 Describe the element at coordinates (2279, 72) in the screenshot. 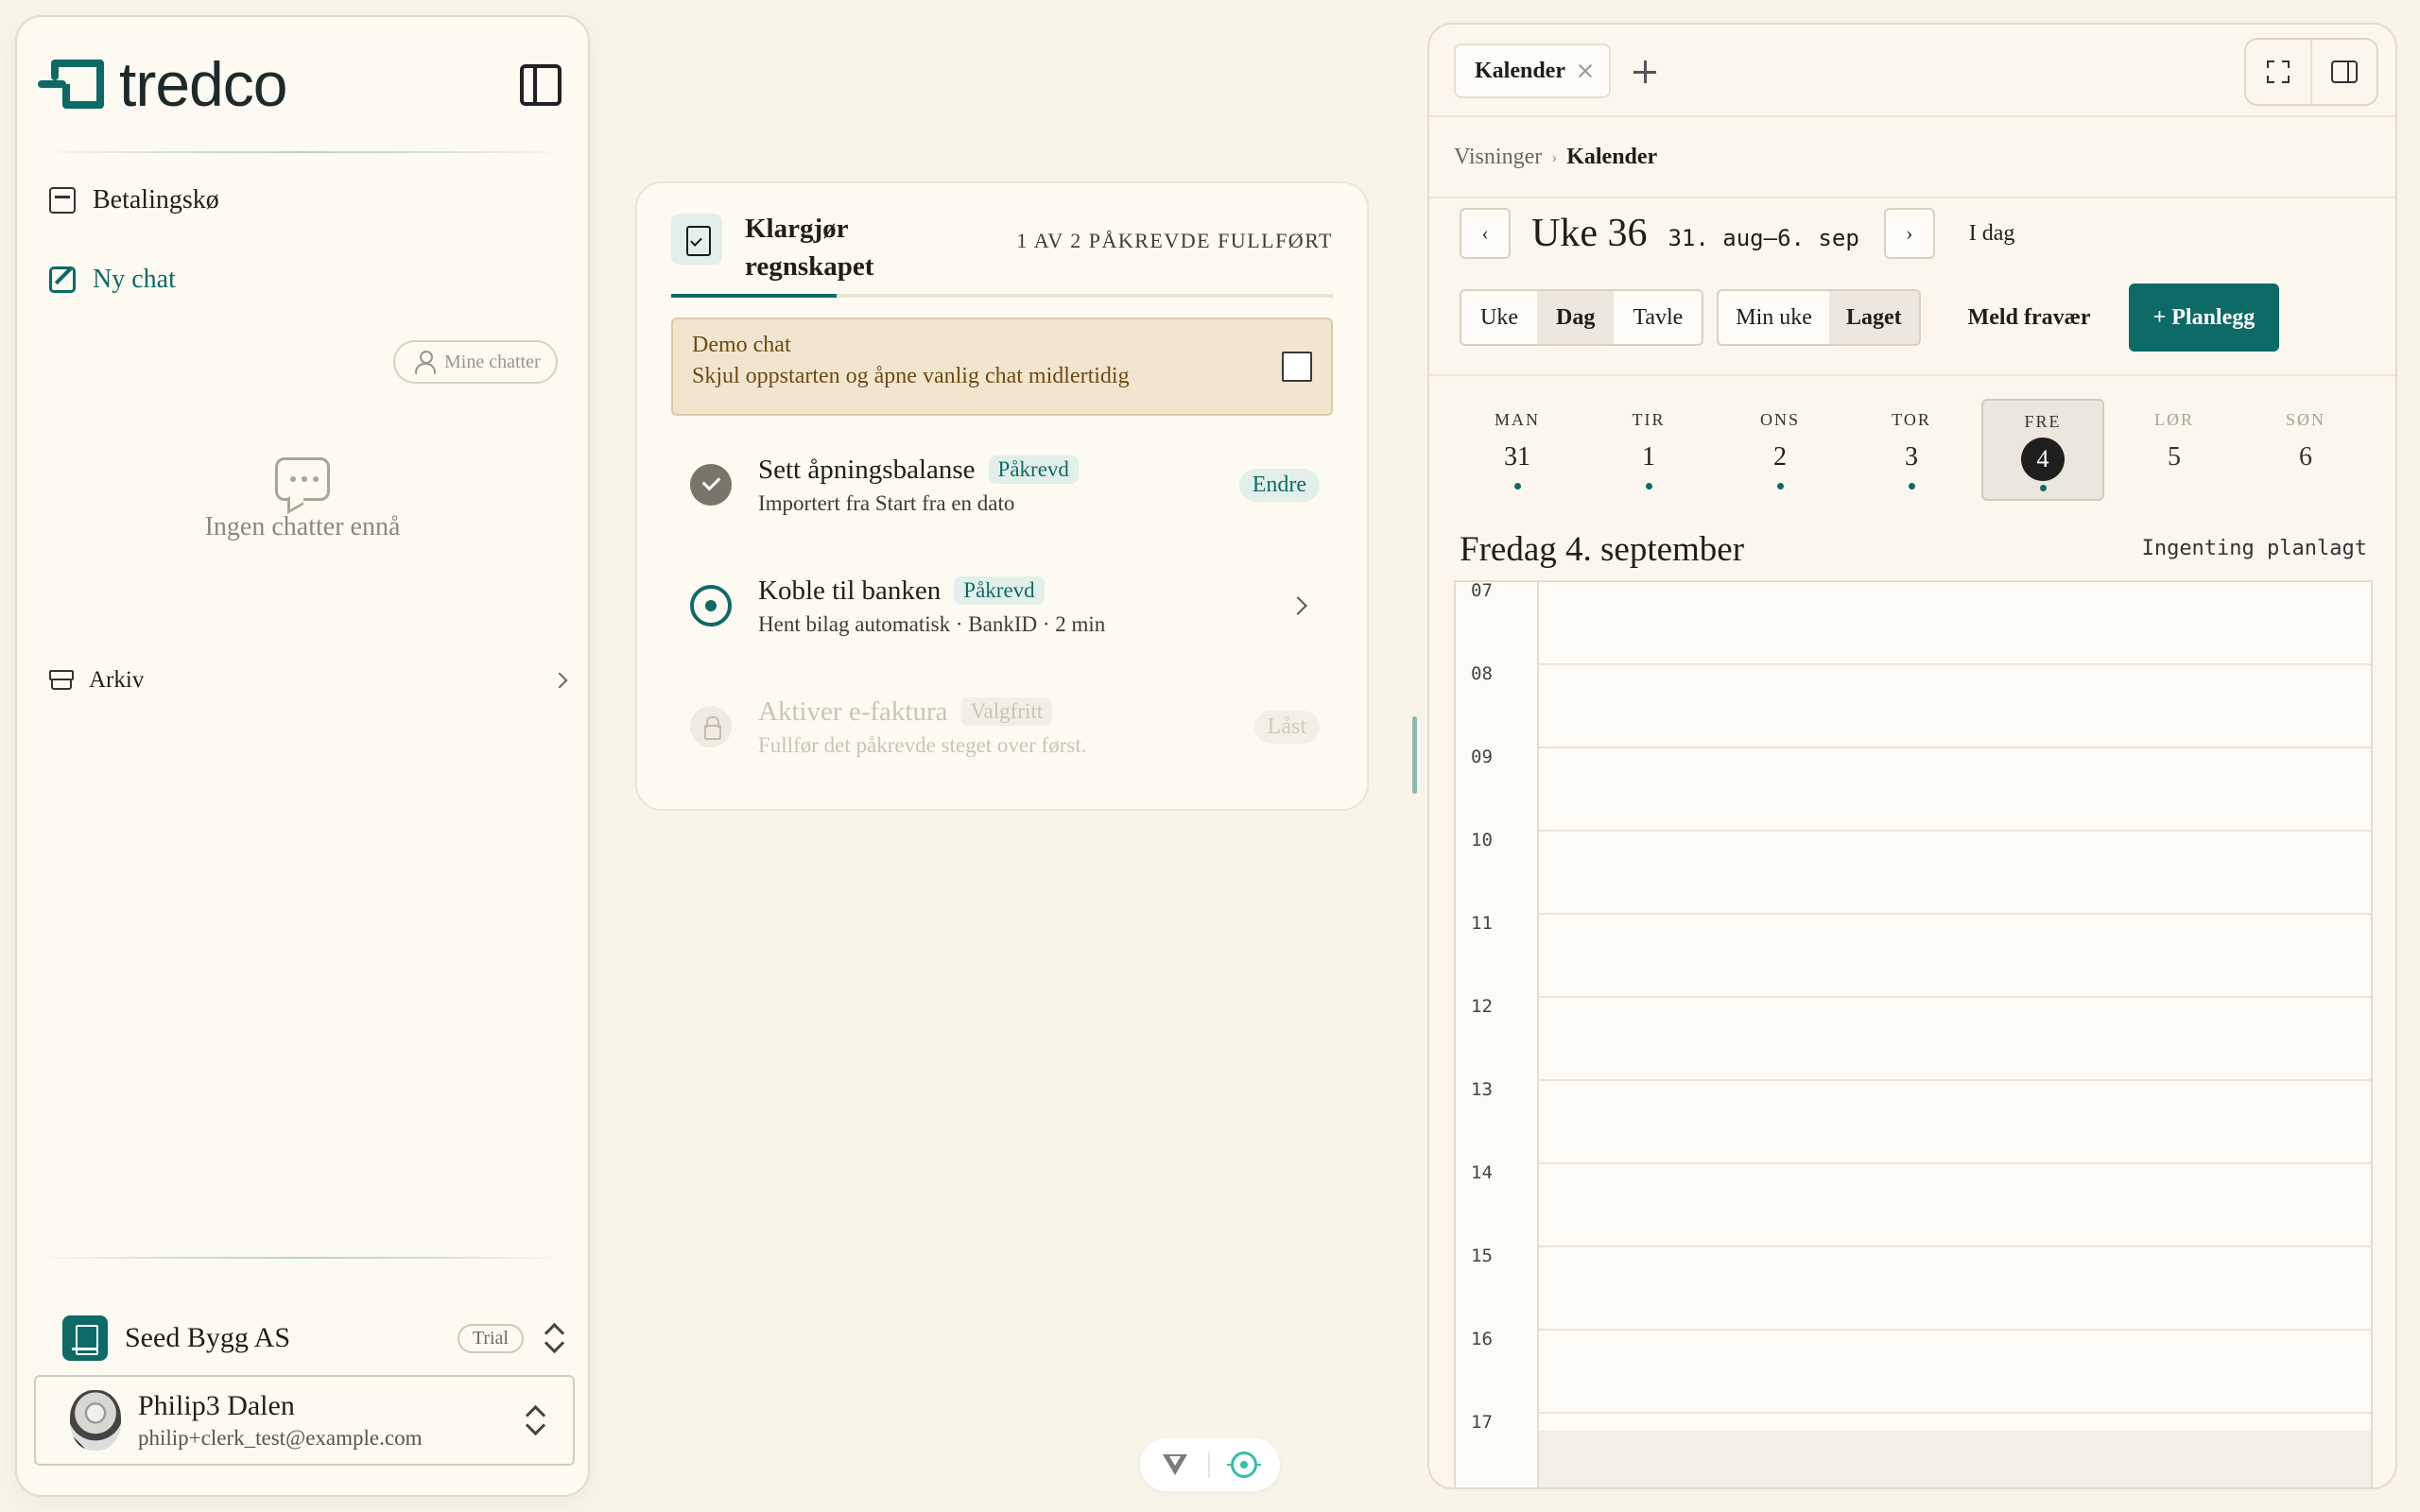

I see `expand-button` at that location.